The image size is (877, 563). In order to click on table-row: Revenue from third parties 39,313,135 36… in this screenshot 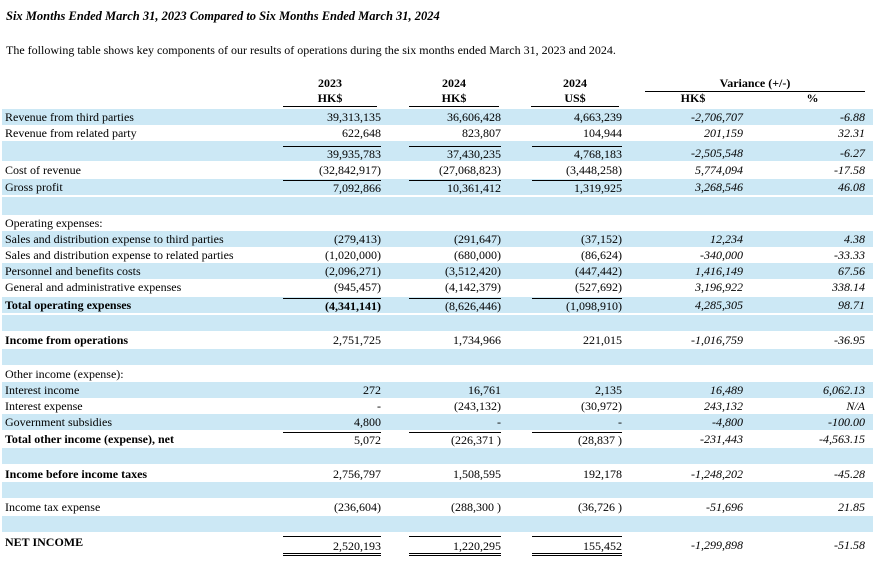, I will do `click(437, 117)`.